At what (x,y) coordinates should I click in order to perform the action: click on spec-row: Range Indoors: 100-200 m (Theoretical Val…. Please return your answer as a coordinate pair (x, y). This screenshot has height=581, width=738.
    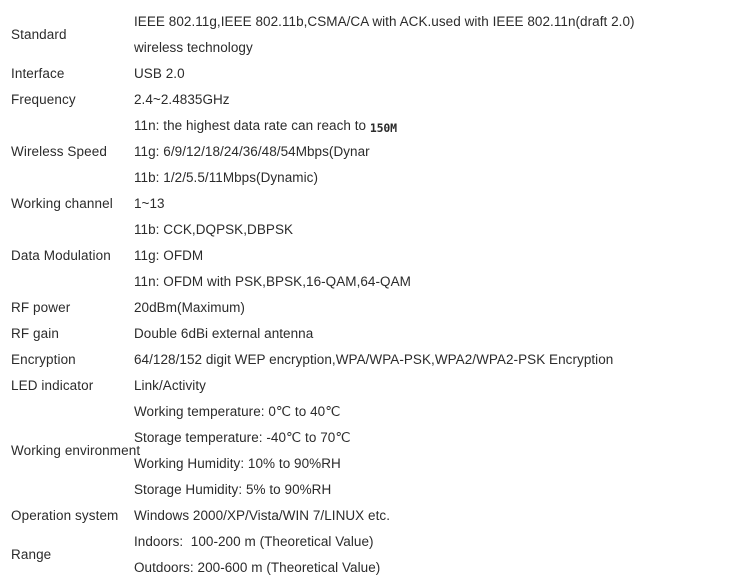
    Looking at the image, I should click on (369, 555).